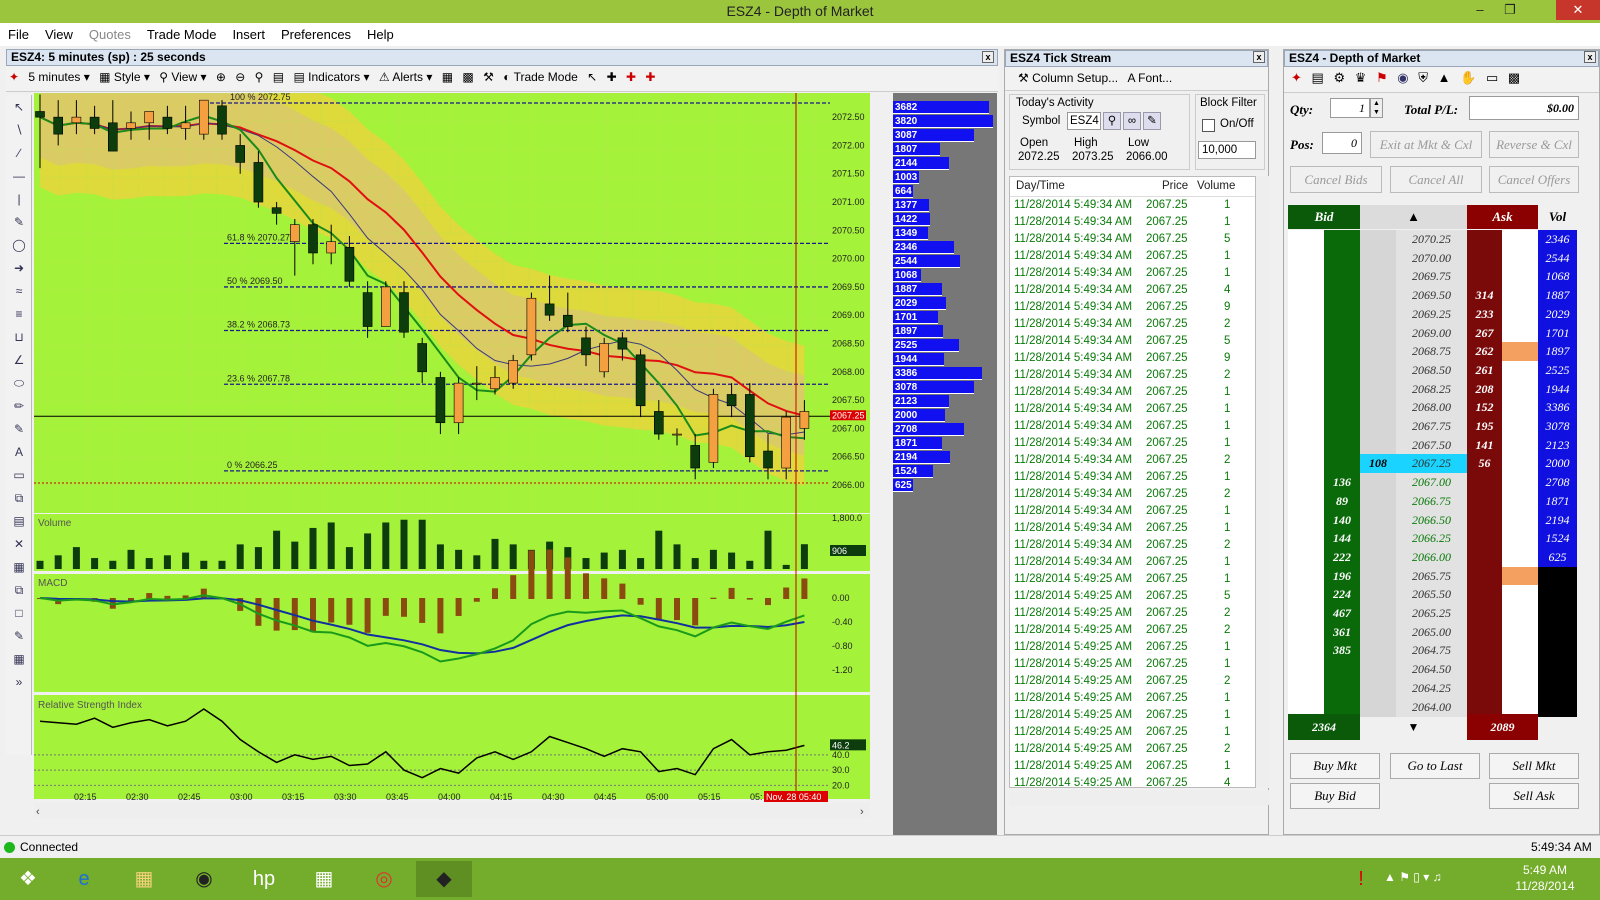  I want to click on close-button: ✕, so click(1578, 10).